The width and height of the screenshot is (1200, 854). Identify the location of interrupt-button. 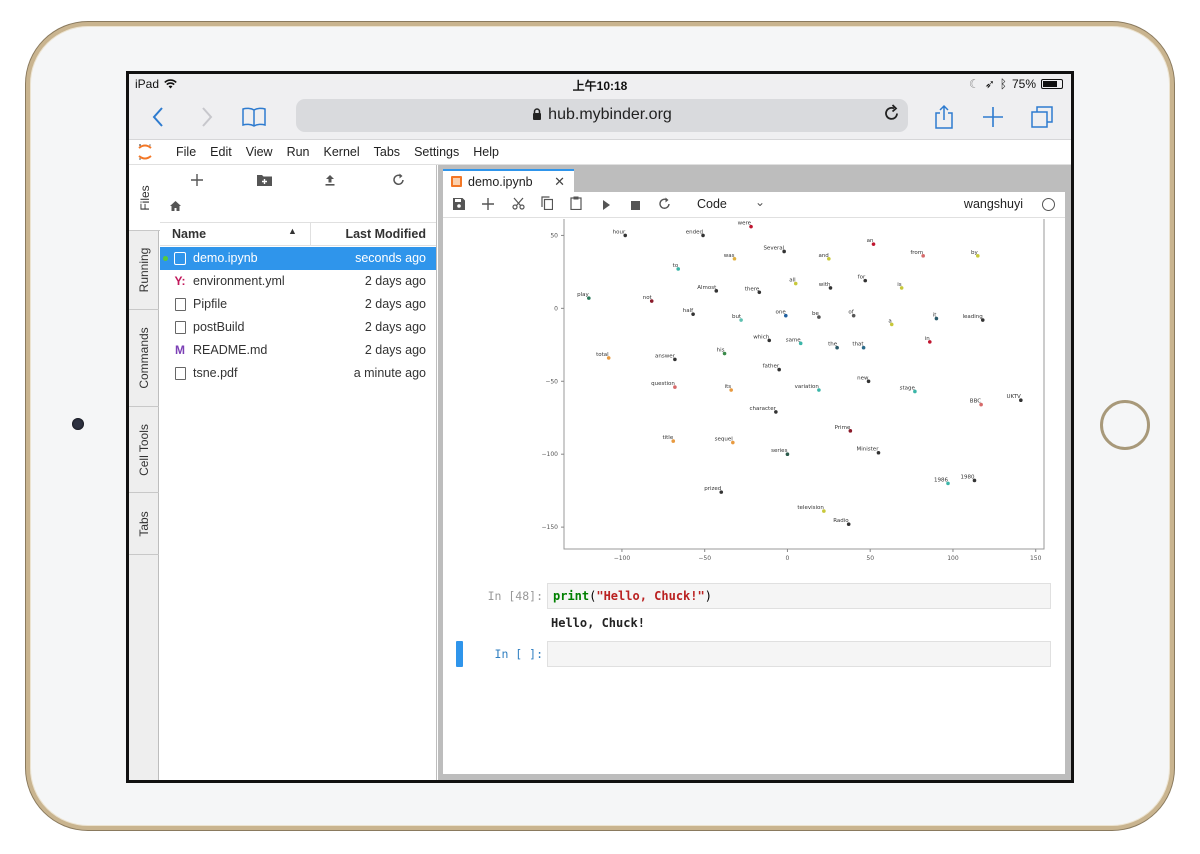
(635, 205).